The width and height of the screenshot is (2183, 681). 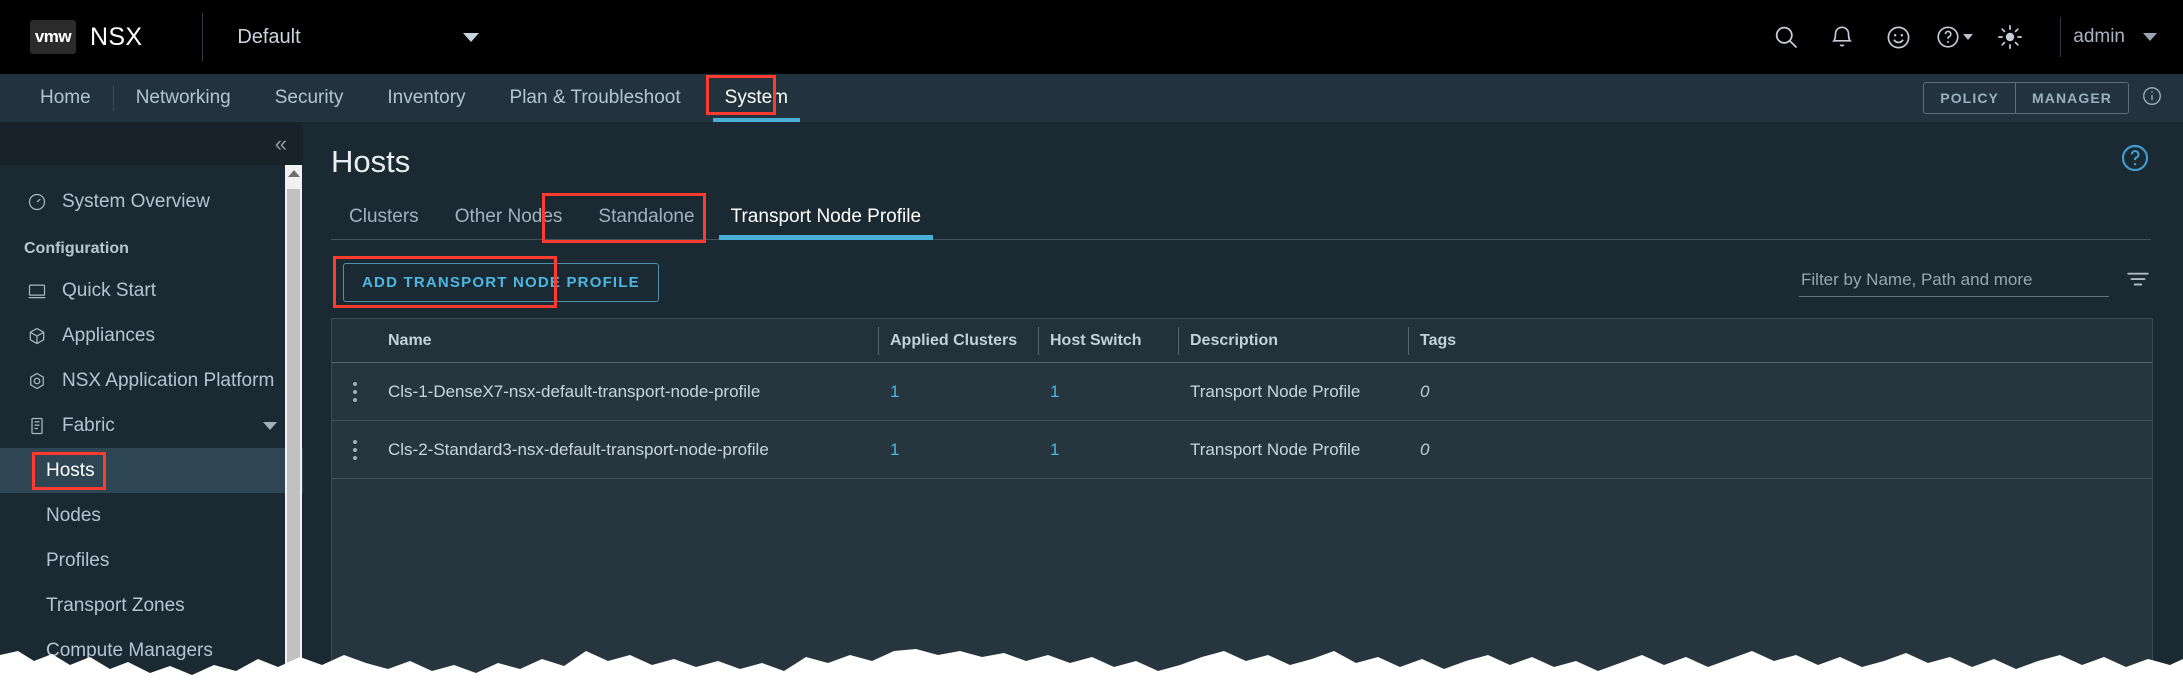 I want to click on tenant-label: Default, so click(x=269, y=36).